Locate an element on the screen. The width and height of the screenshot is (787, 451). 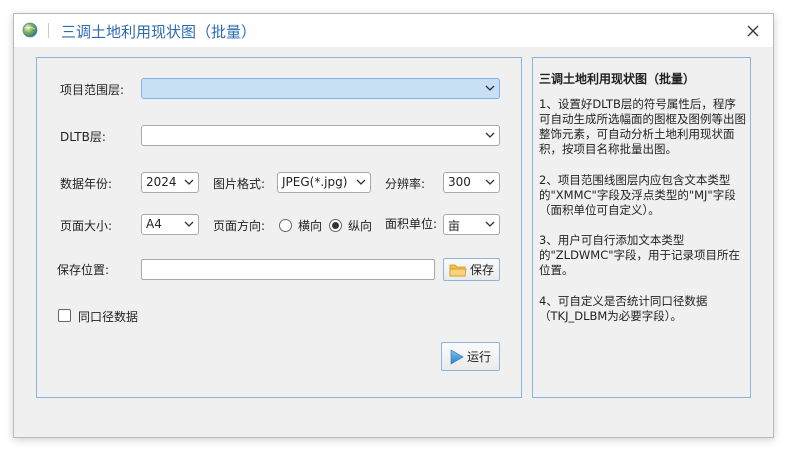
help-paragraph-3: 3、用户可自行添加文本类型的"ZLDWMC"字段，用于记录项目所在位置。 is located at coordinates (640, 255).